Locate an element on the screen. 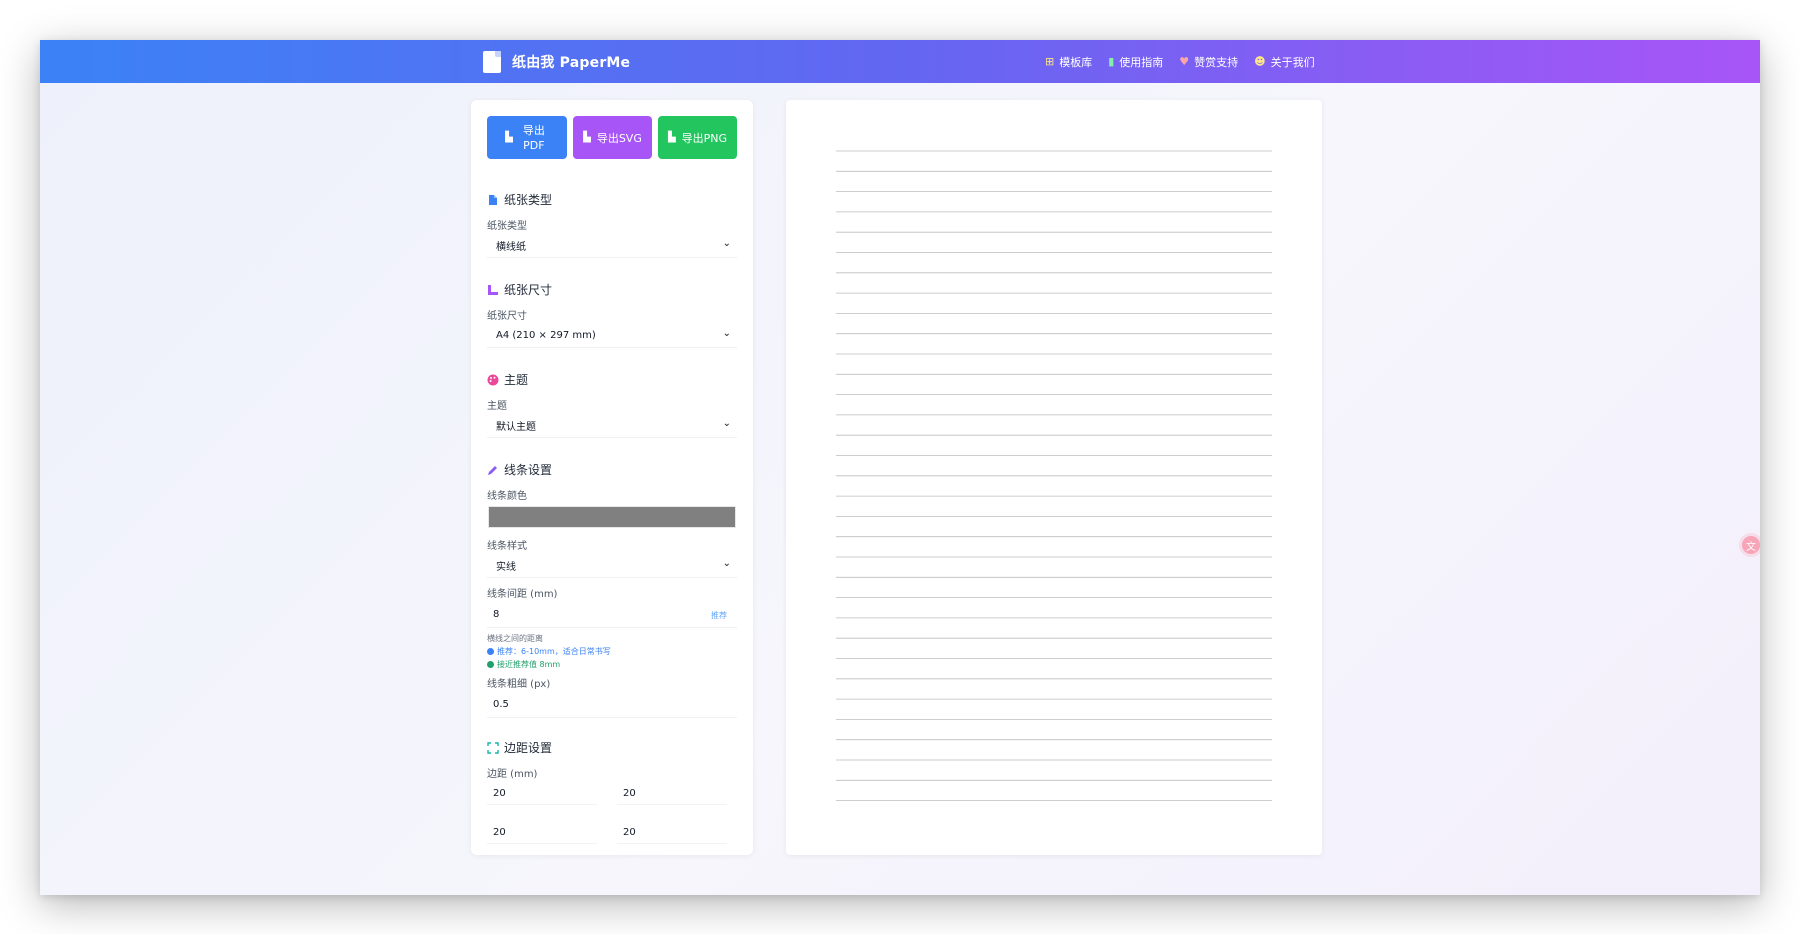 Image resolution: width=1800 pixels, height=934 pixels. theme-select: 默认主题 ⌄ is located at coordinates (612, 426).